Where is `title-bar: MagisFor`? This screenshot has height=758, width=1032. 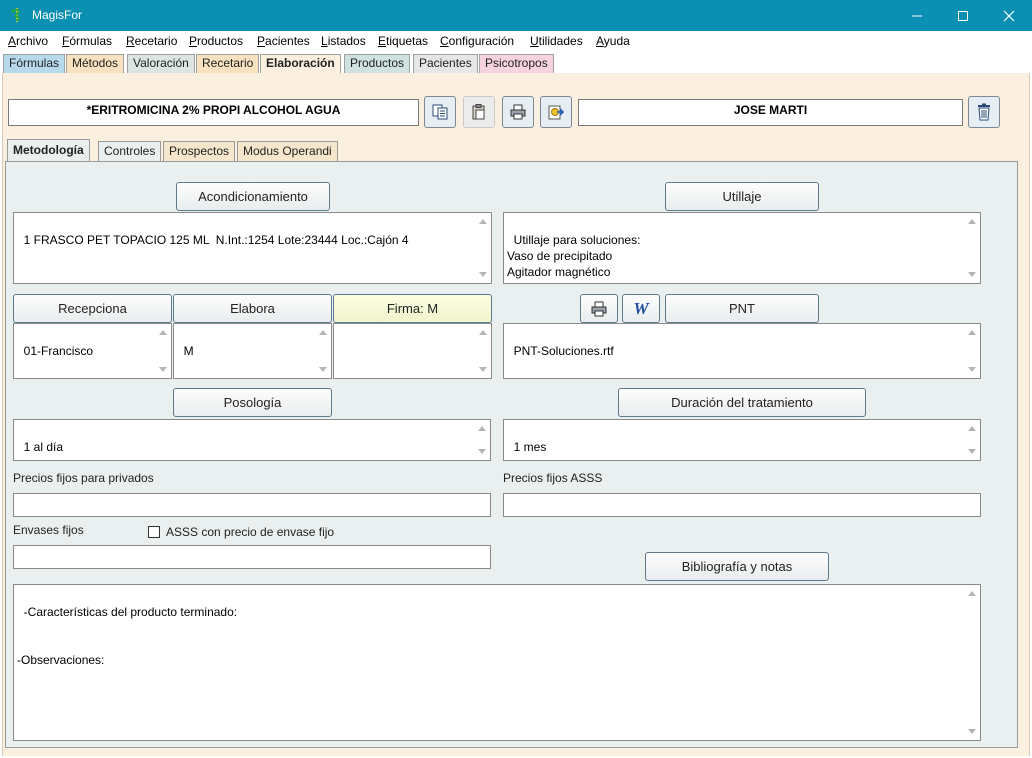
title-bar: MagisFor is located at coordinates (516, 15).